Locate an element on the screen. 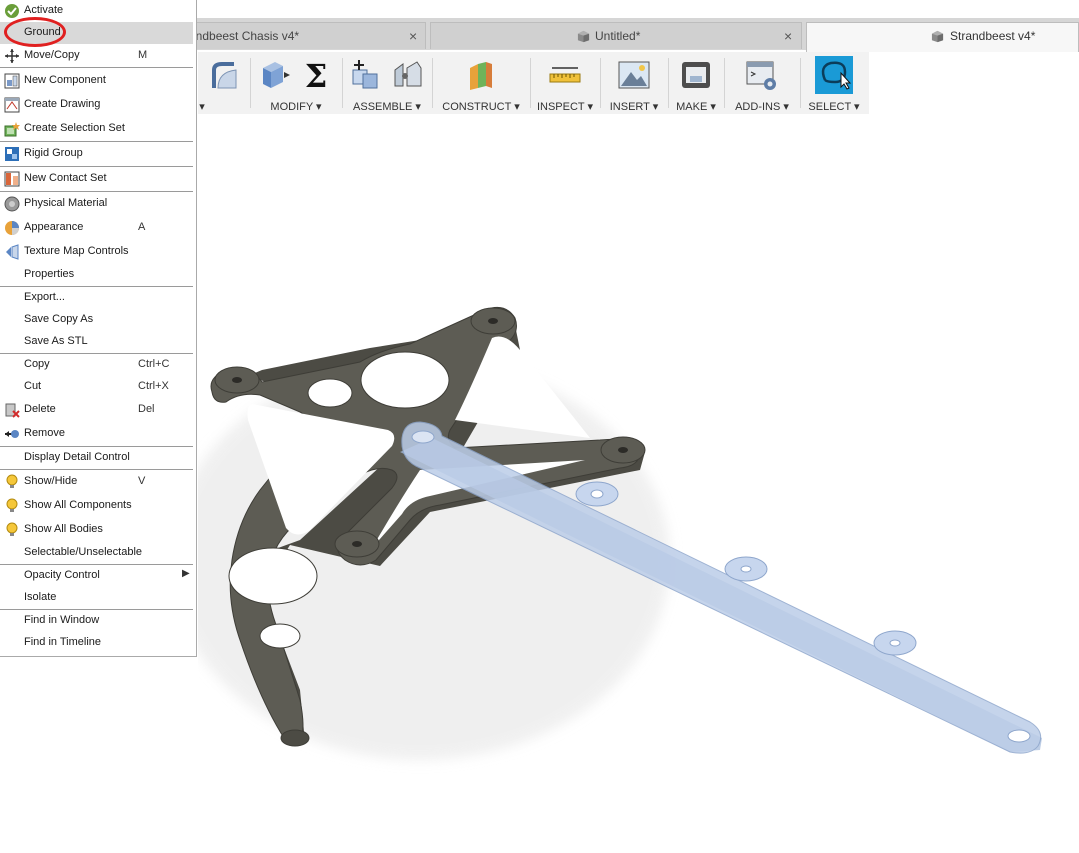  tab-label: andbeest Chasis v4* is located at coordinates (244, 36).